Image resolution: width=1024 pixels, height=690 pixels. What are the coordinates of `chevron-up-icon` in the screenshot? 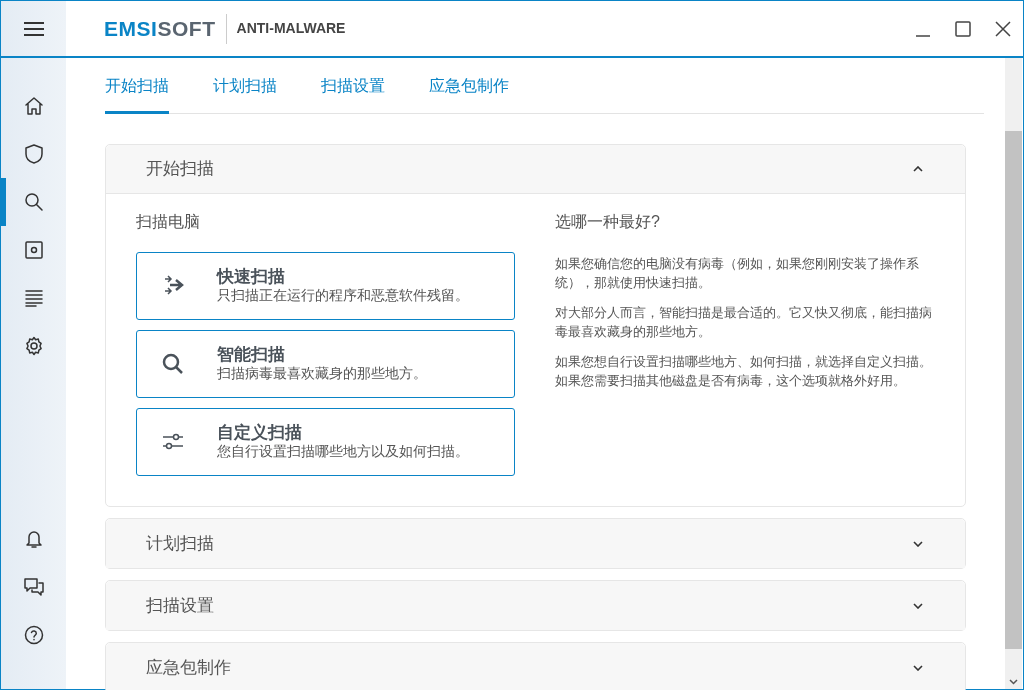 It's located at (918, 169).